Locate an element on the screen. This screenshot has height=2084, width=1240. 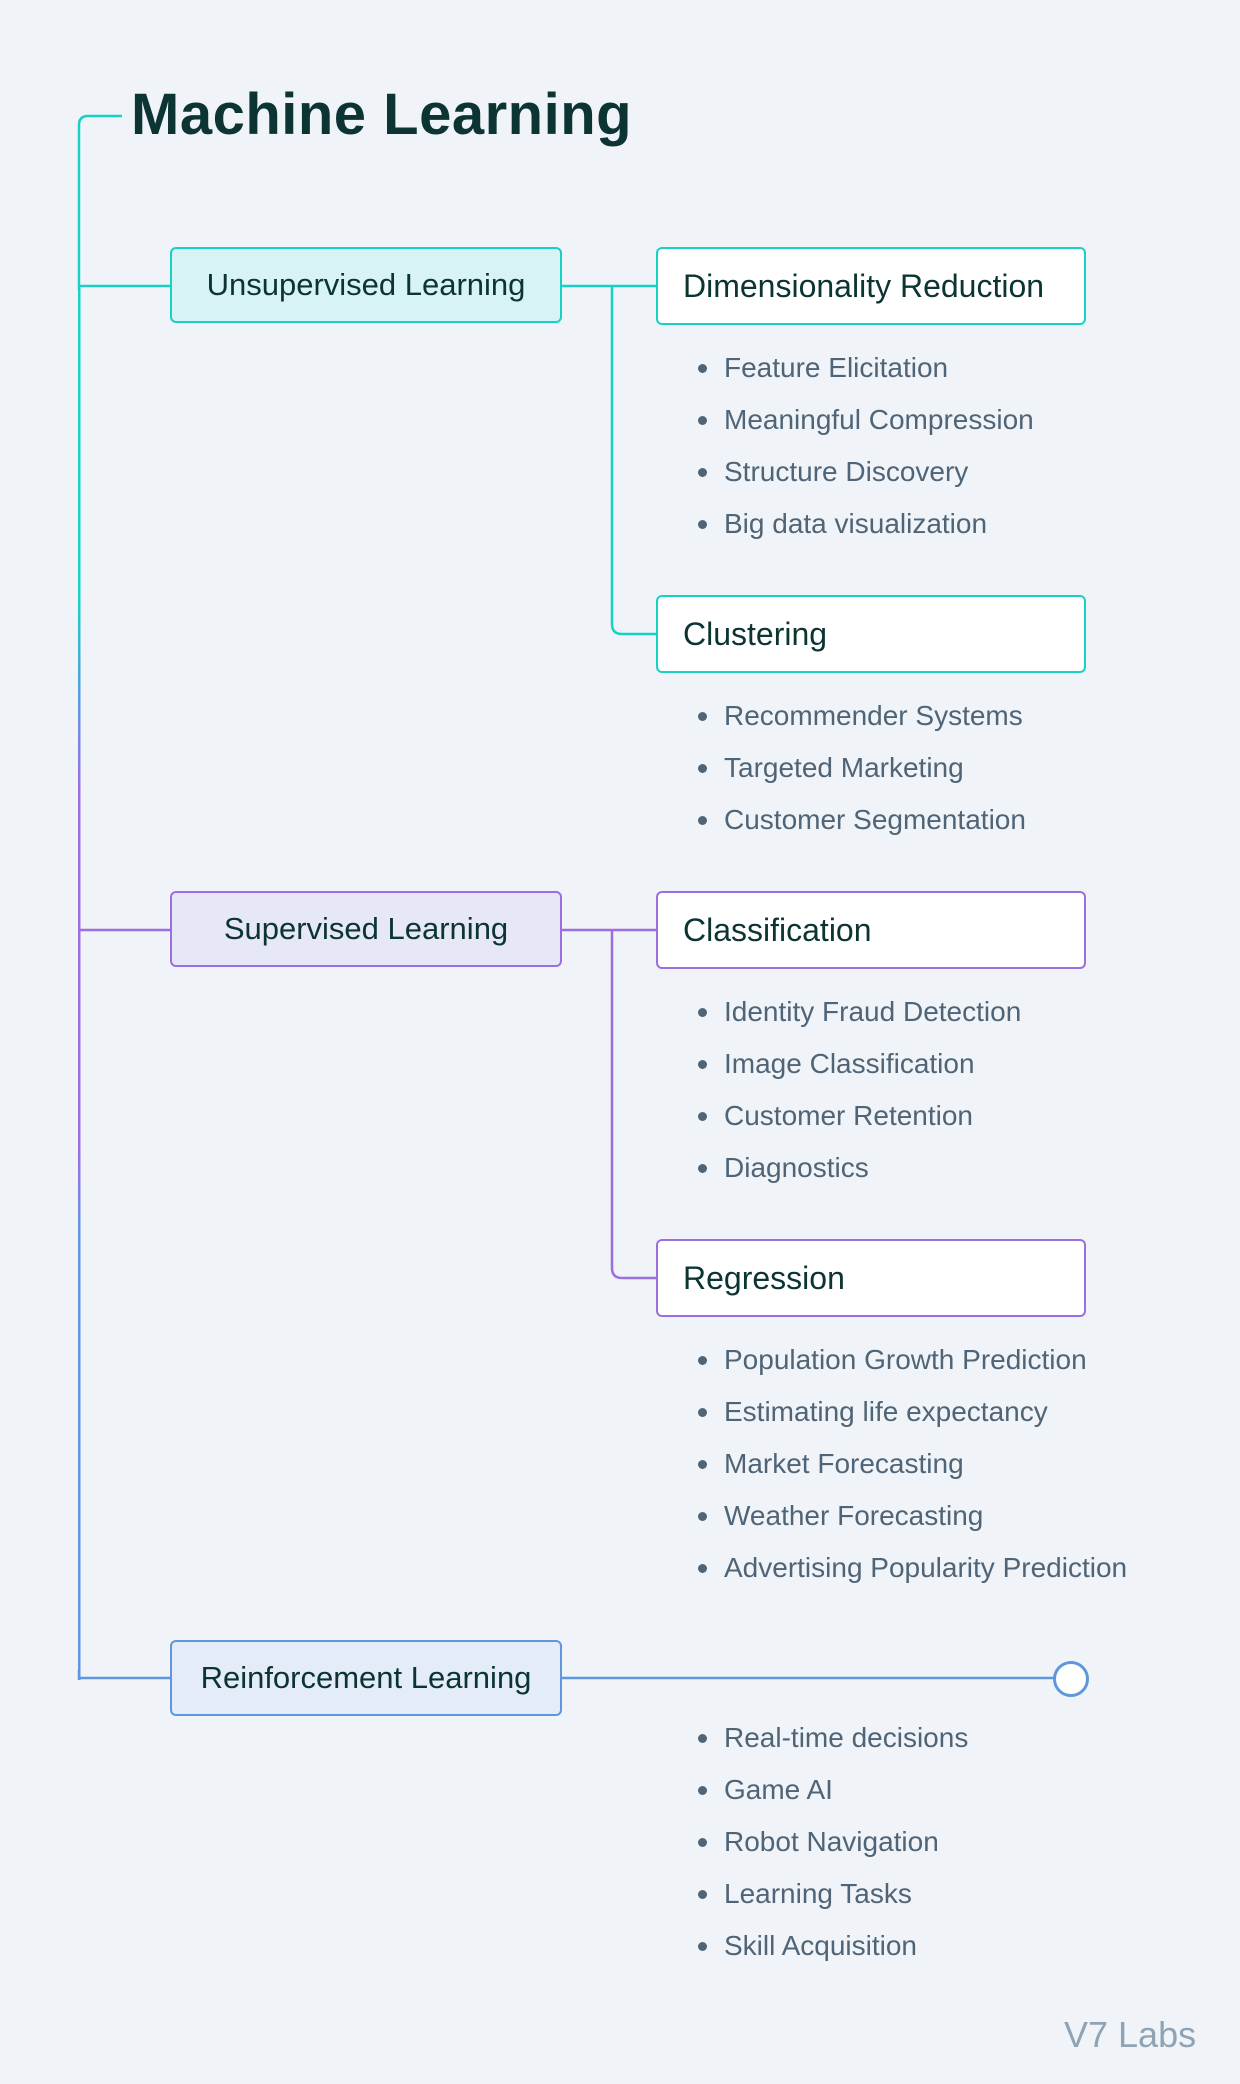
list-item: Real-time decisions is located at coordinates (832, 1738).